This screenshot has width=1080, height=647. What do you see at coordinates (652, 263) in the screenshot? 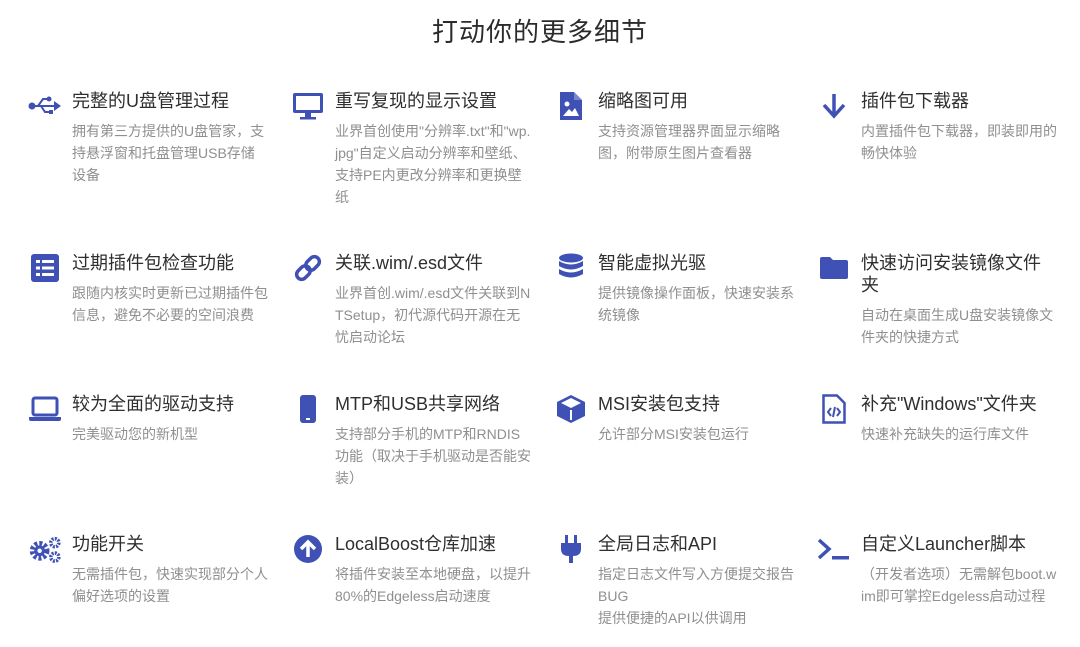
I see `feature-title: 智能虚拟光驱` at bounding box center [652, 263].